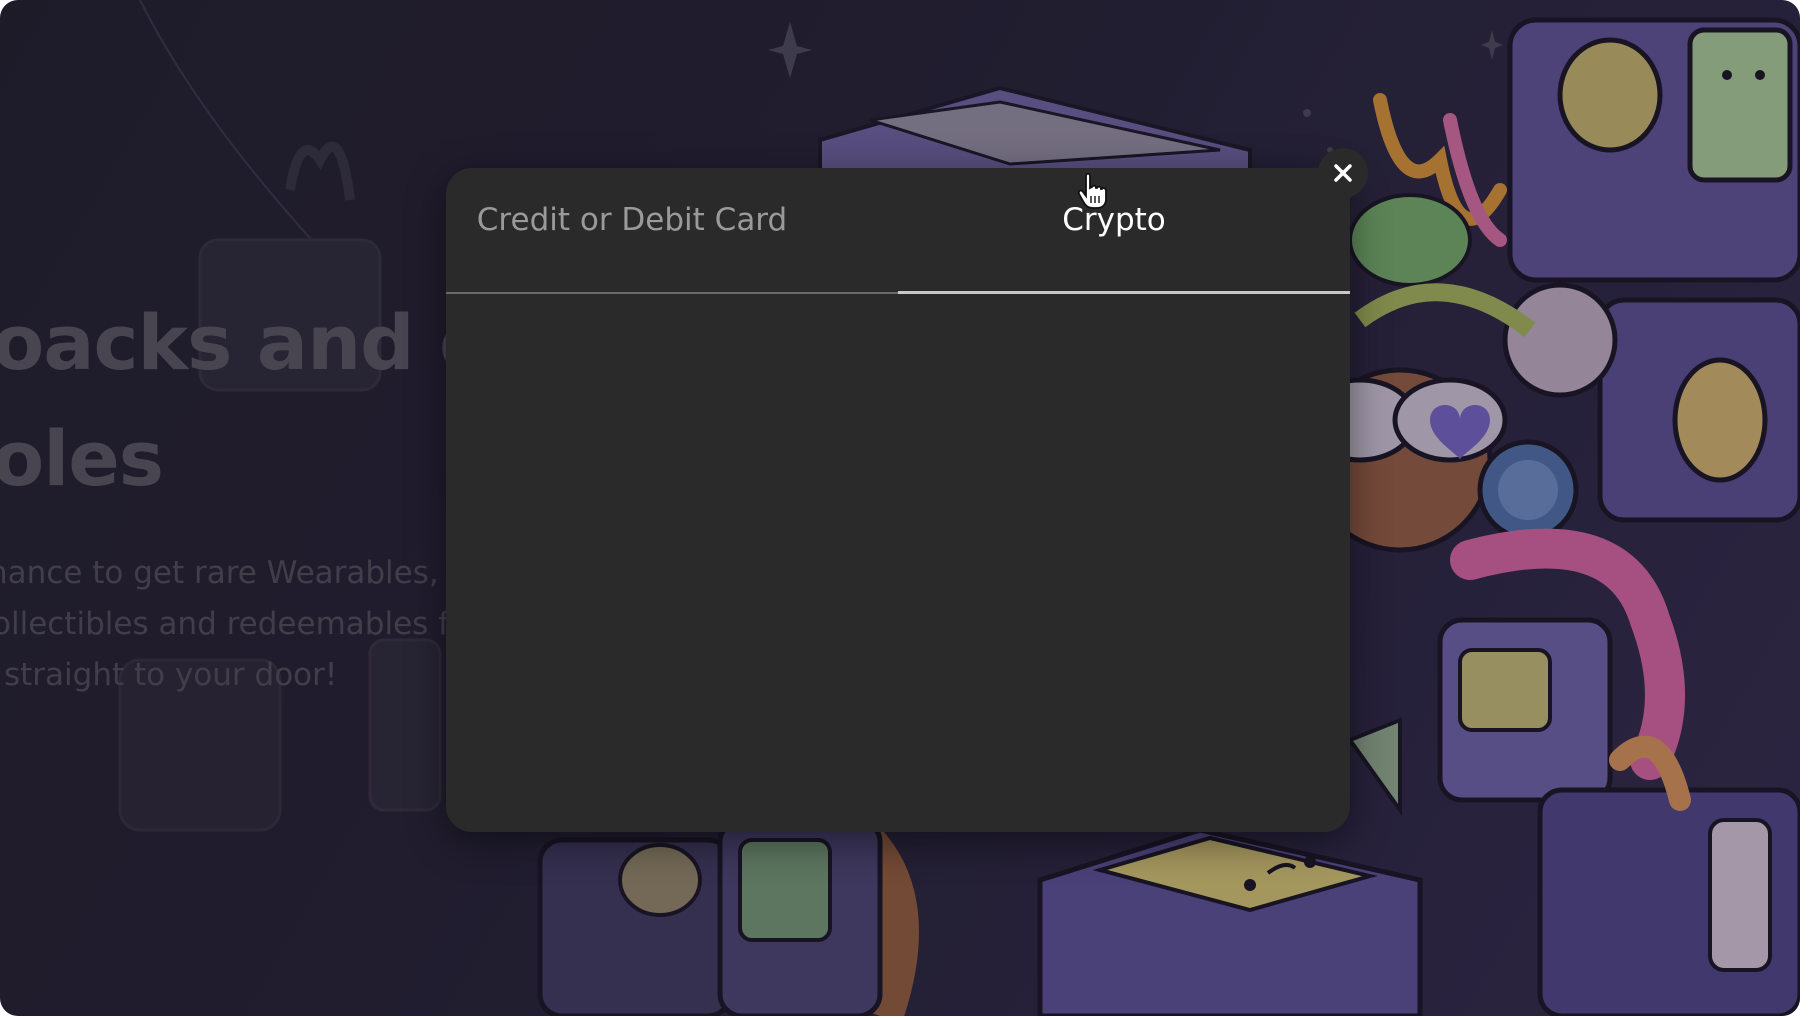  I want to click on close-button, so click(1343, 173).